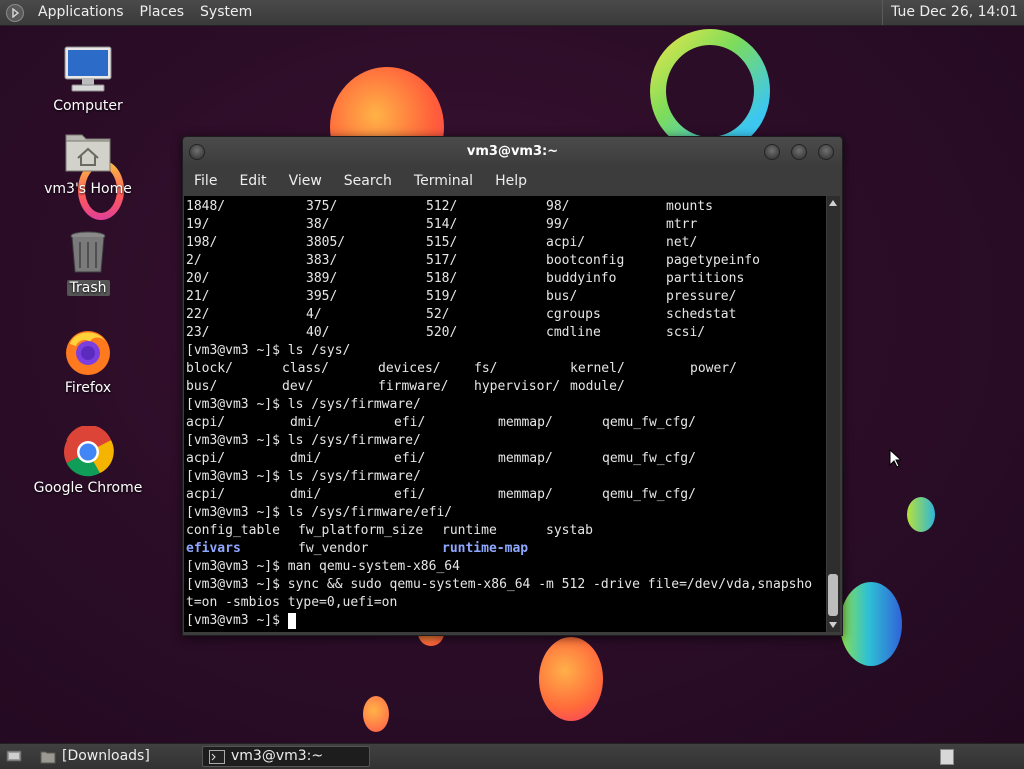  I want to click on desktop-icon-chrome: Google Chrome, so click(88, 460).